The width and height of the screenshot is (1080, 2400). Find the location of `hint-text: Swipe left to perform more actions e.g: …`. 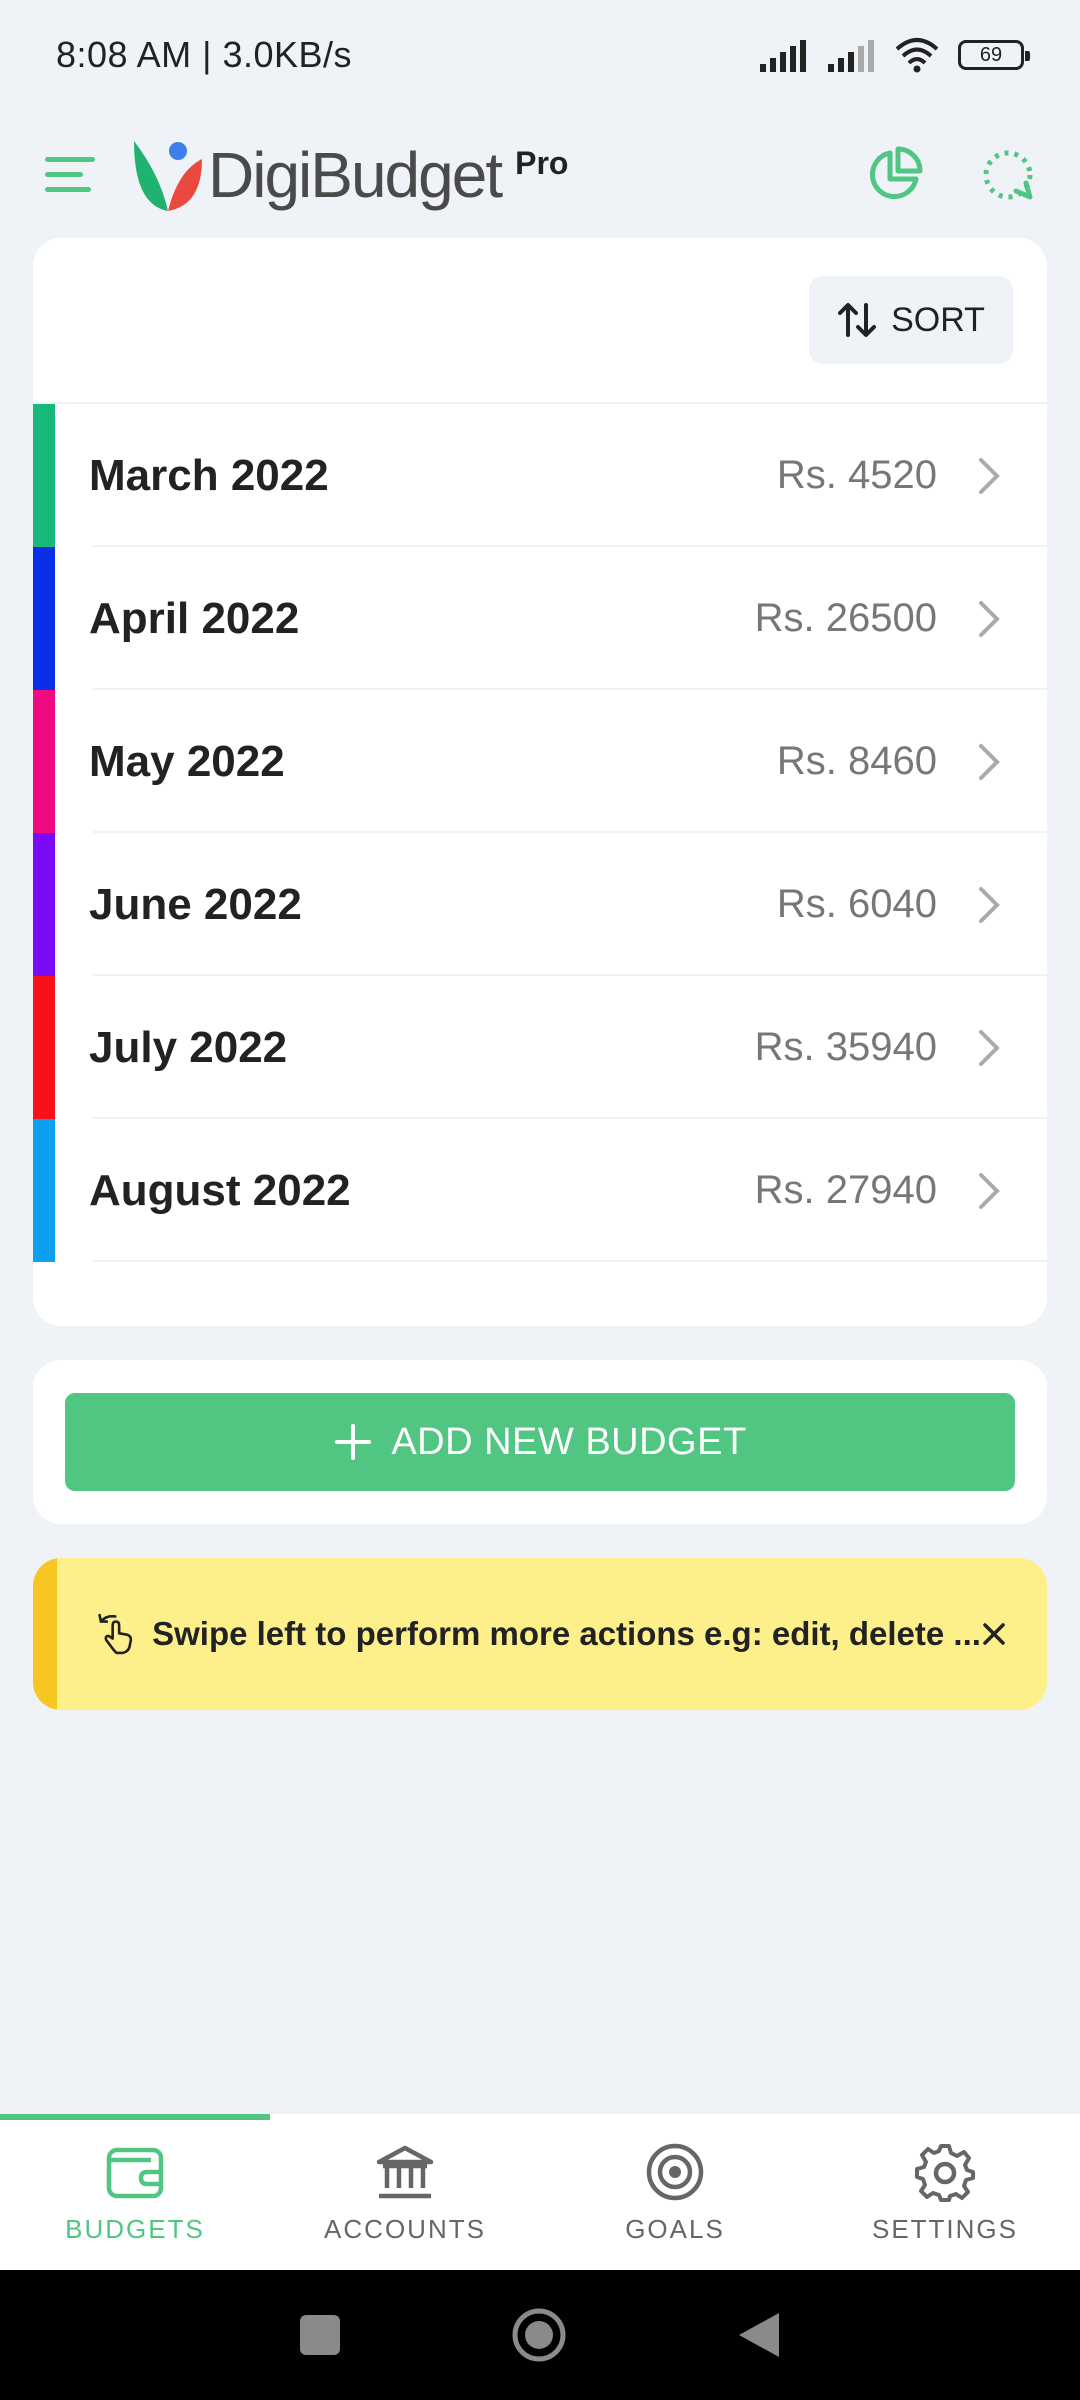

hint-text: Swipe left to perform more actions e.g: … is located at coordinates (566, 1633).